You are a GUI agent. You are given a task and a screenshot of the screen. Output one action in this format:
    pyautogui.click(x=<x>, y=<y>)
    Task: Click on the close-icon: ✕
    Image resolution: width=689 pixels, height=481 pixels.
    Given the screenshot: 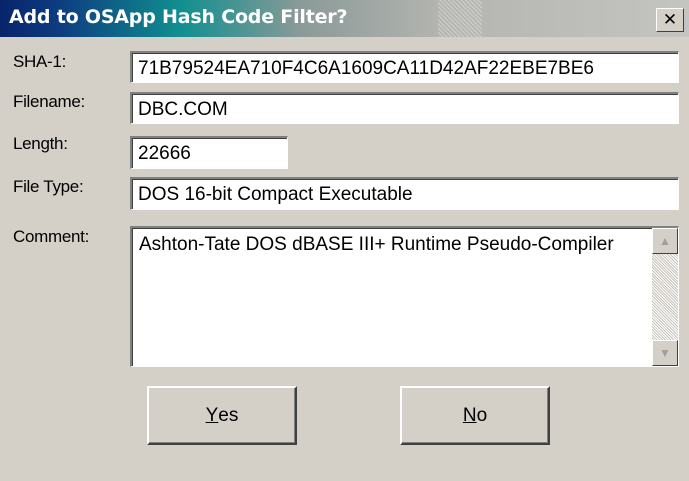 What is the action you would take?
    pyautogui.click(x=670, y=20)
    